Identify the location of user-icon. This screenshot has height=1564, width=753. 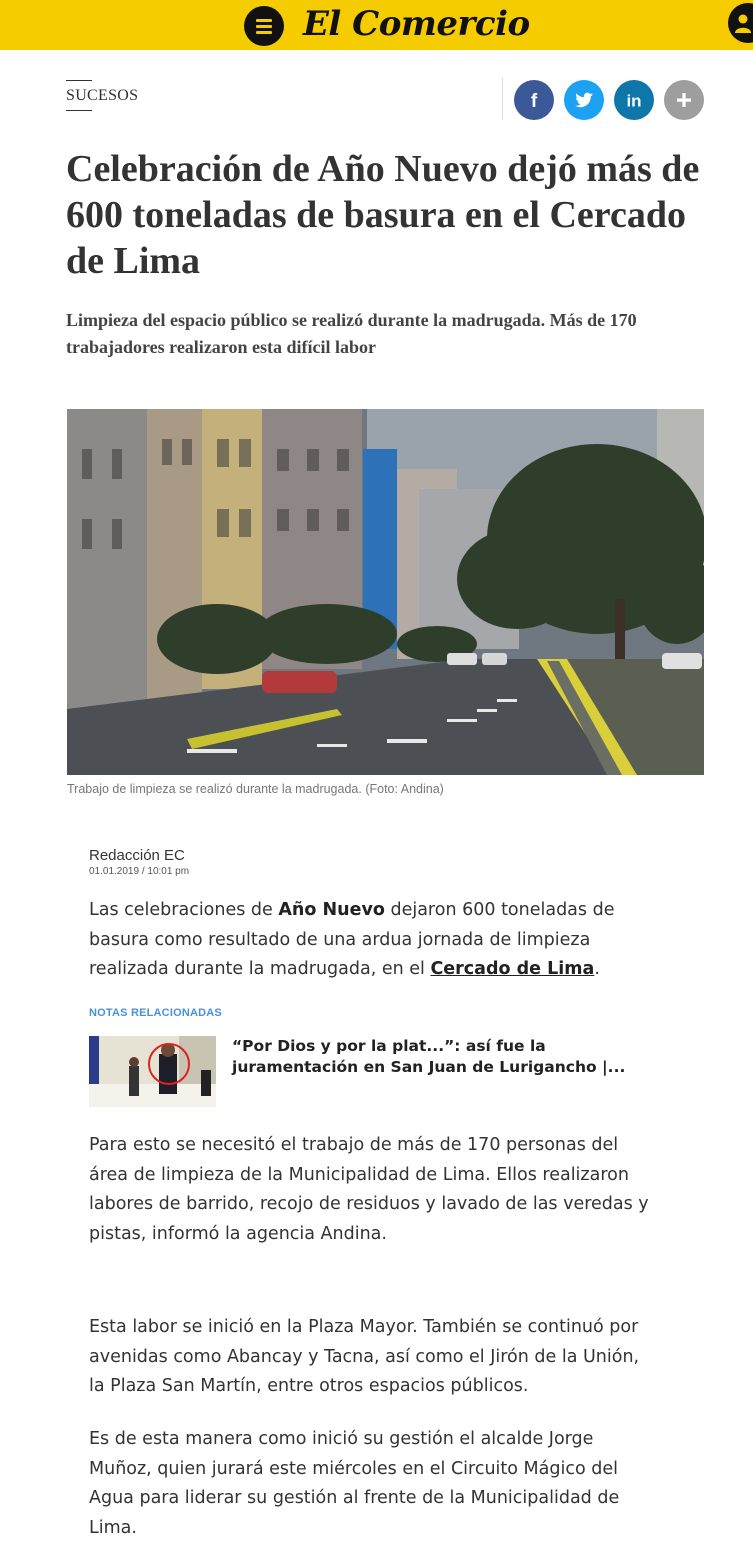
(740, 23).